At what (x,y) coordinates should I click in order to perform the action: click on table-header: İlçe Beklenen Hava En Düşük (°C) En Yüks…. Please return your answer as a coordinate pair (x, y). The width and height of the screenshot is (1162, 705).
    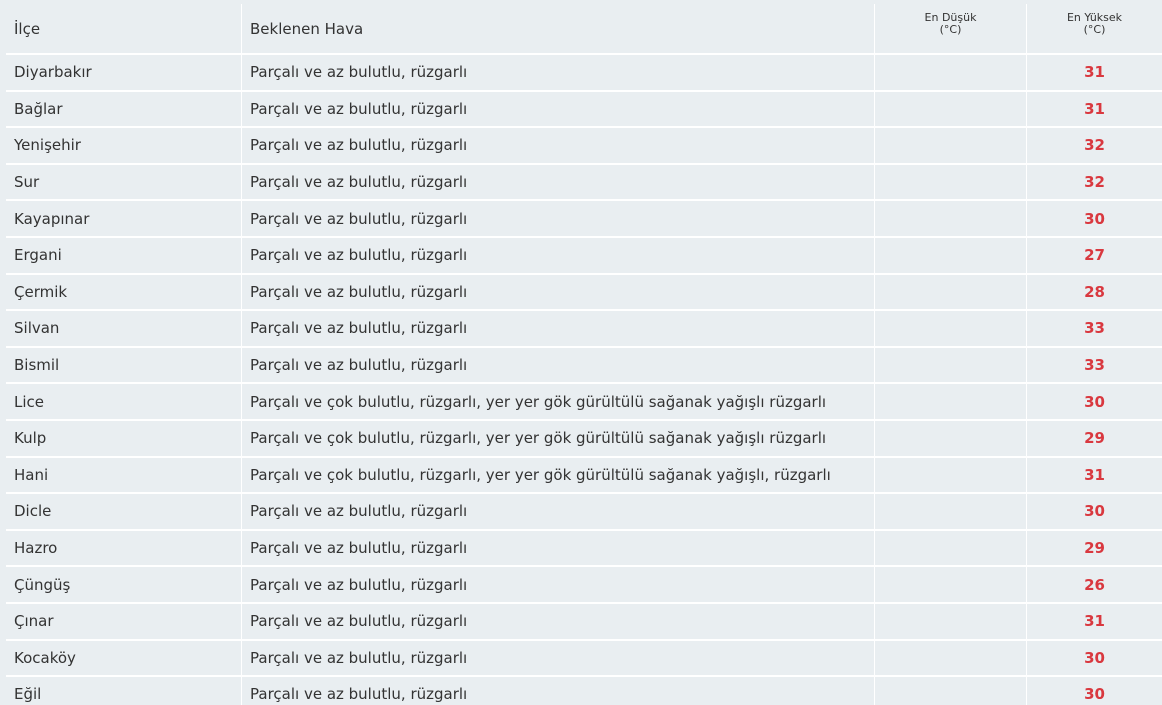
    Looking at the image, I should click on (584, 29).